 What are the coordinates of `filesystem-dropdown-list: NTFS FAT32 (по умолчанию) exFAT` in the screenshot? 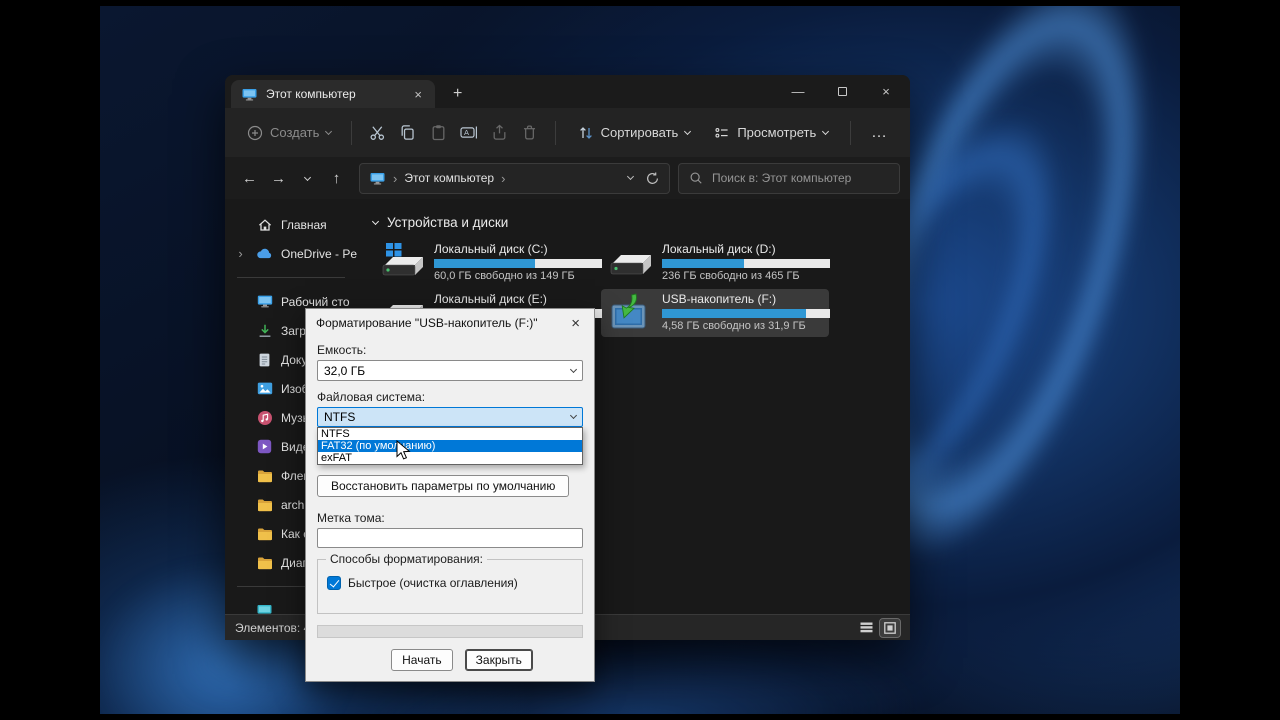 It's located at (450, 446).